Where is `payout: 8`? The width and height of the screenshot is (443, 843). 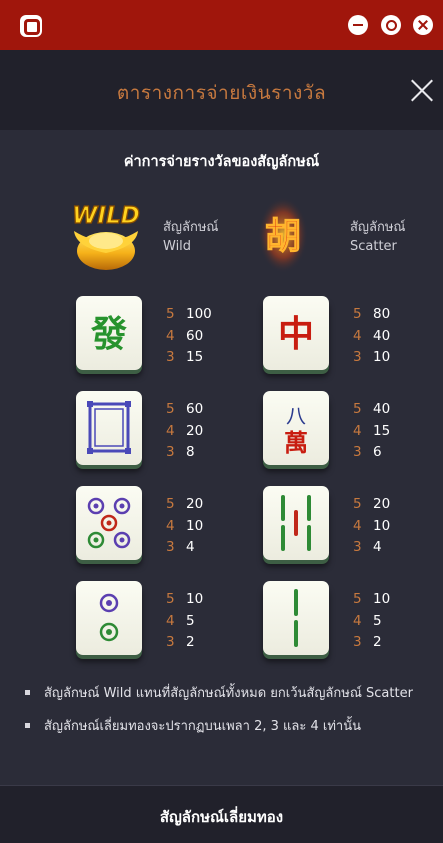
payout: 8 is located at coordinates (190, 452).